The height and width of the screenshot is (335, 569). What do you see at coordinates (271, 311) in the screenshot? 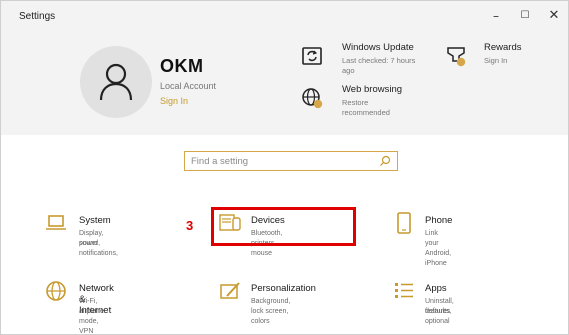
I see `tile-personalization-desc: Background, lock screen, colors` at bounding box center [271, 311].